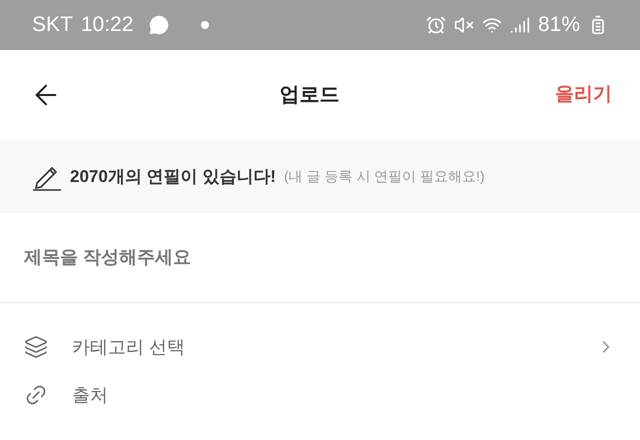 The height and width of the screenshot is (440, 640). What do you see at coordinates (310, 95) in the screenshot?
I see `page-title: 업로드` at bounding box center [310, 95].